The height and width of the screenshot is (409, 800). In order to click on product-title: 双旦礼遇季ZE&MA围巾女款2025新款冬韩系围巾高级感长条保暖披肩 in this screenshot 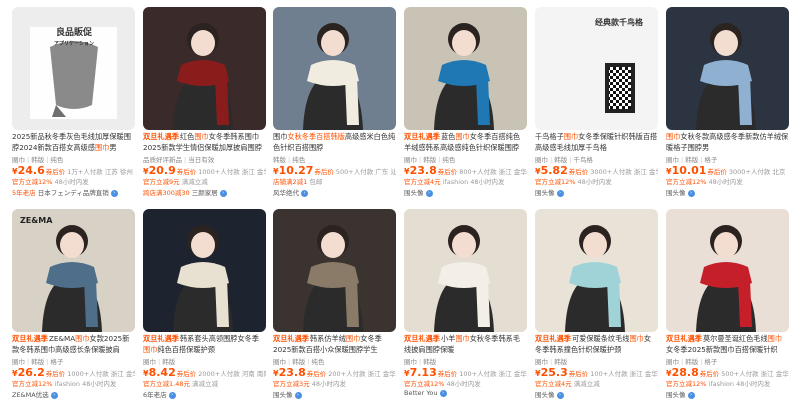, I will do `click(73, 344)`.